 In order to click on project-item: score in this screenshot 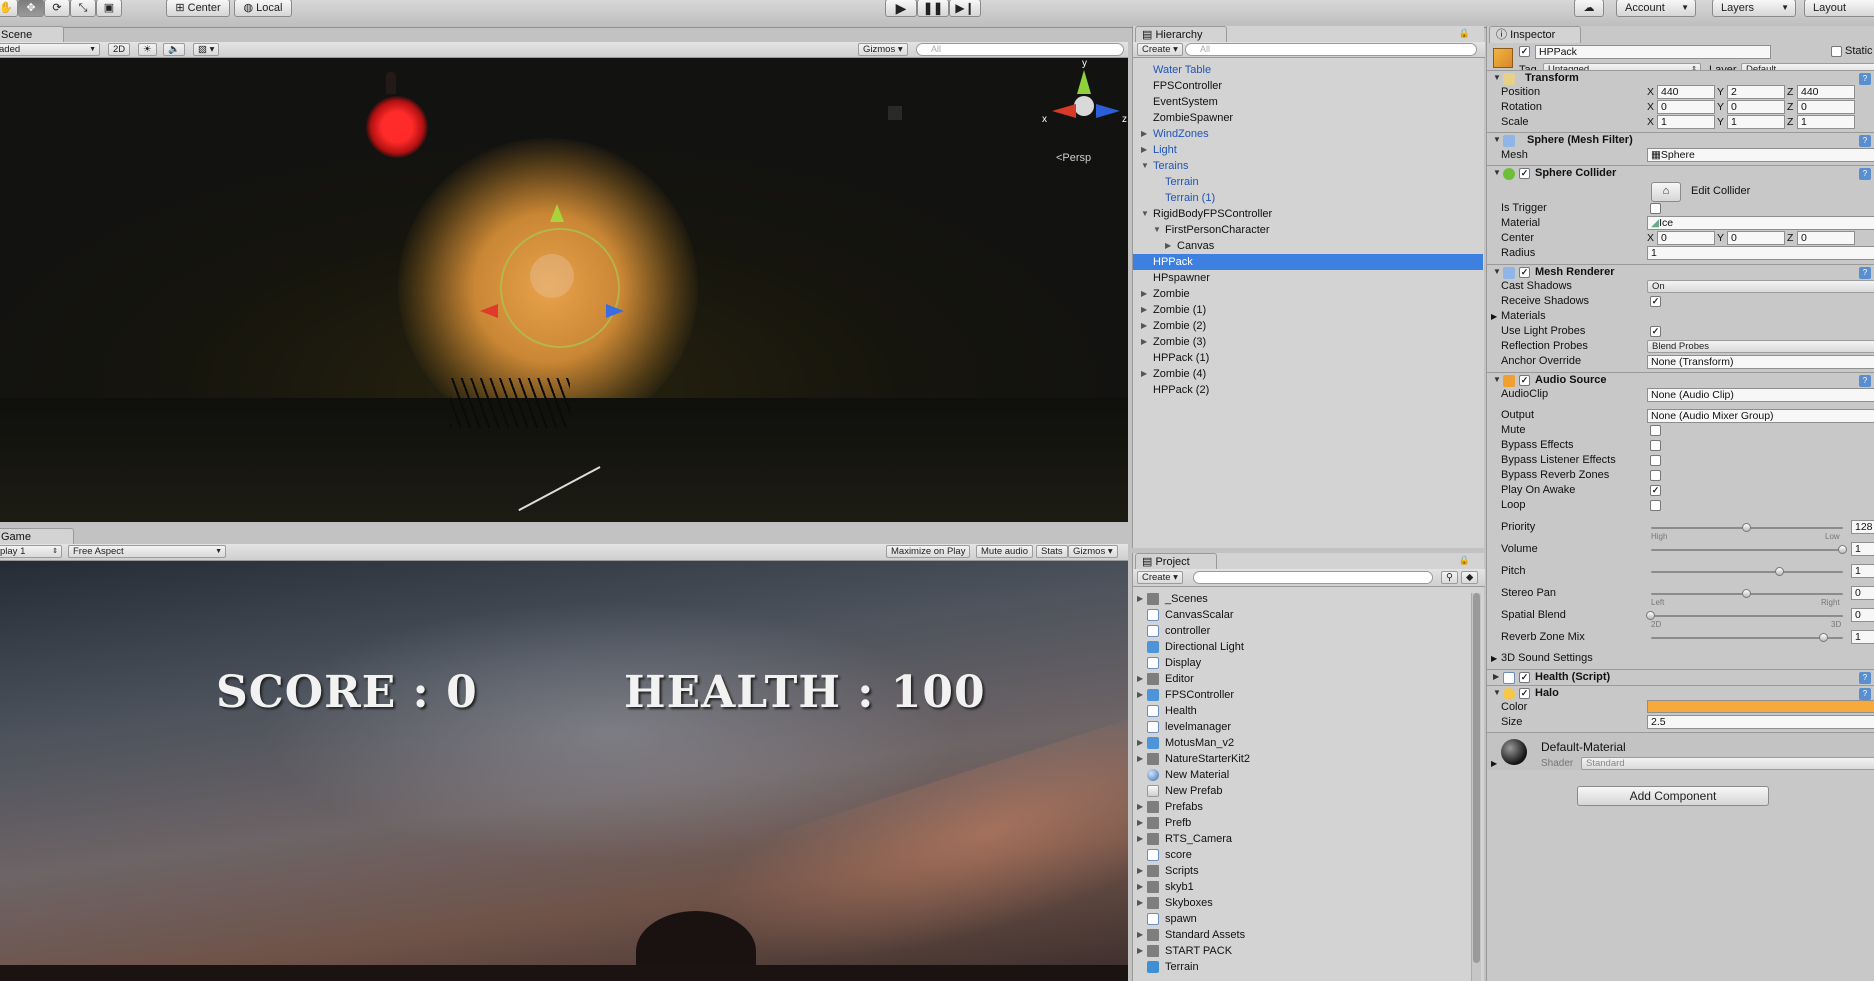, I will do `click(1305, 855)`.